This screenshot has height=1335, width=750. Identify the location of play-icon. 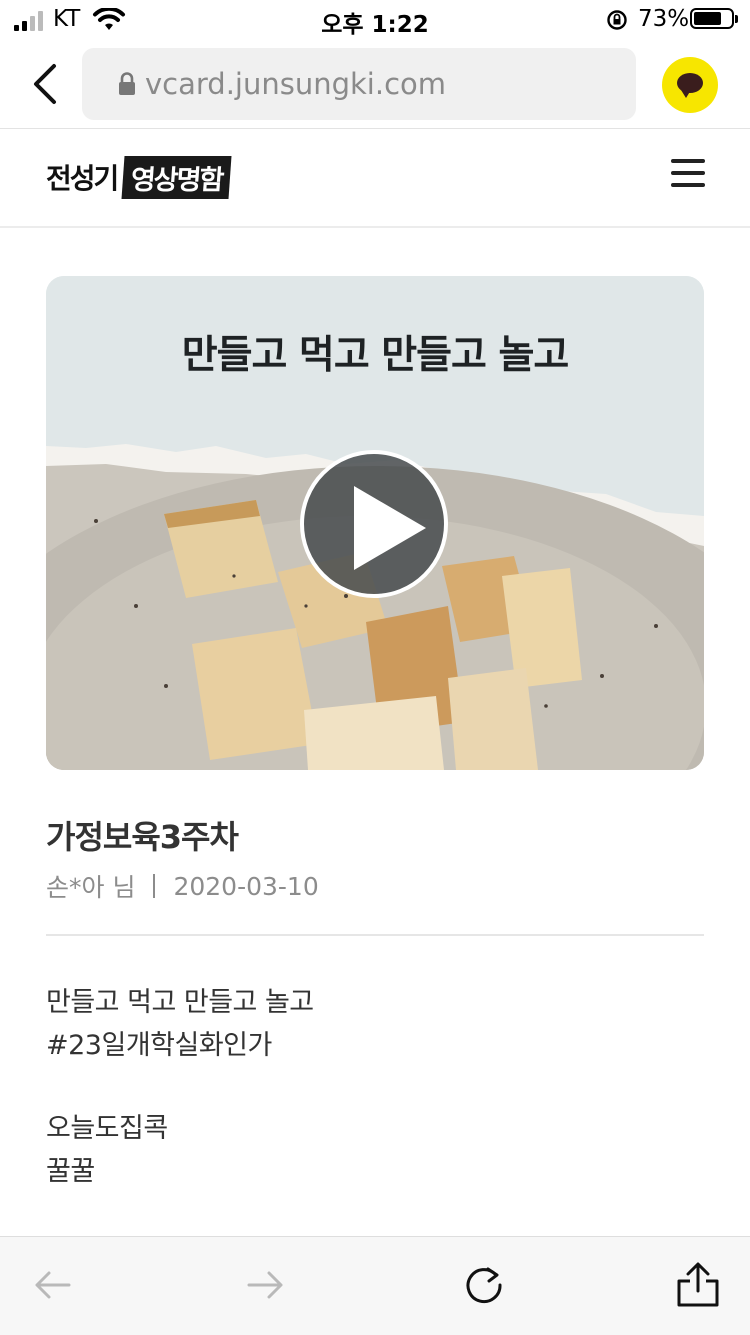
(374, 524).